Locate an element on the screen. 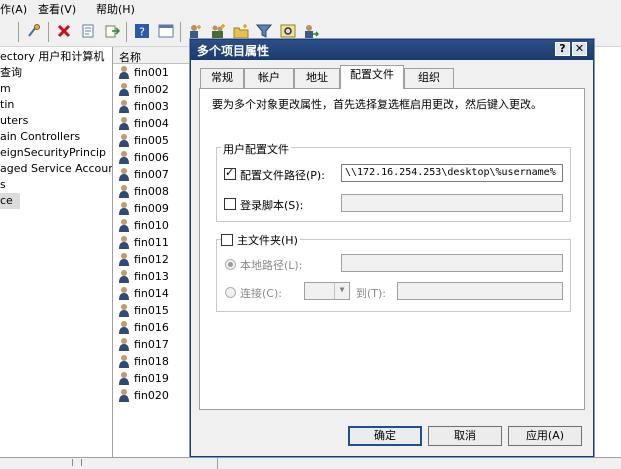 This screenshot has height=469, width=621. list-item: fin003 is located at coordinates (143, 106).